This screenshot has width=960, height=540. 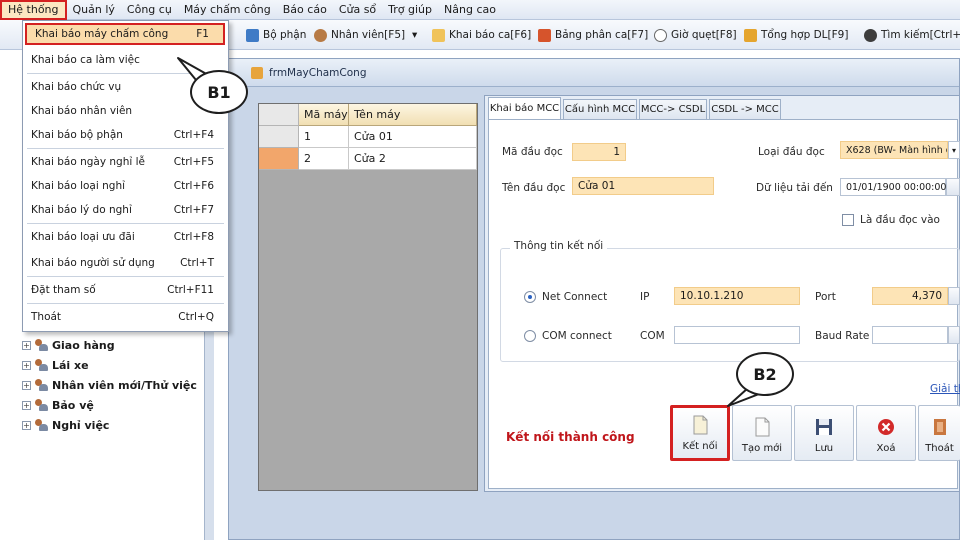 What do you see at coordinates (149, 10) in the screenshot?
I see `menu-cong-cu: Công cụ` at bounding box center [149, 10].